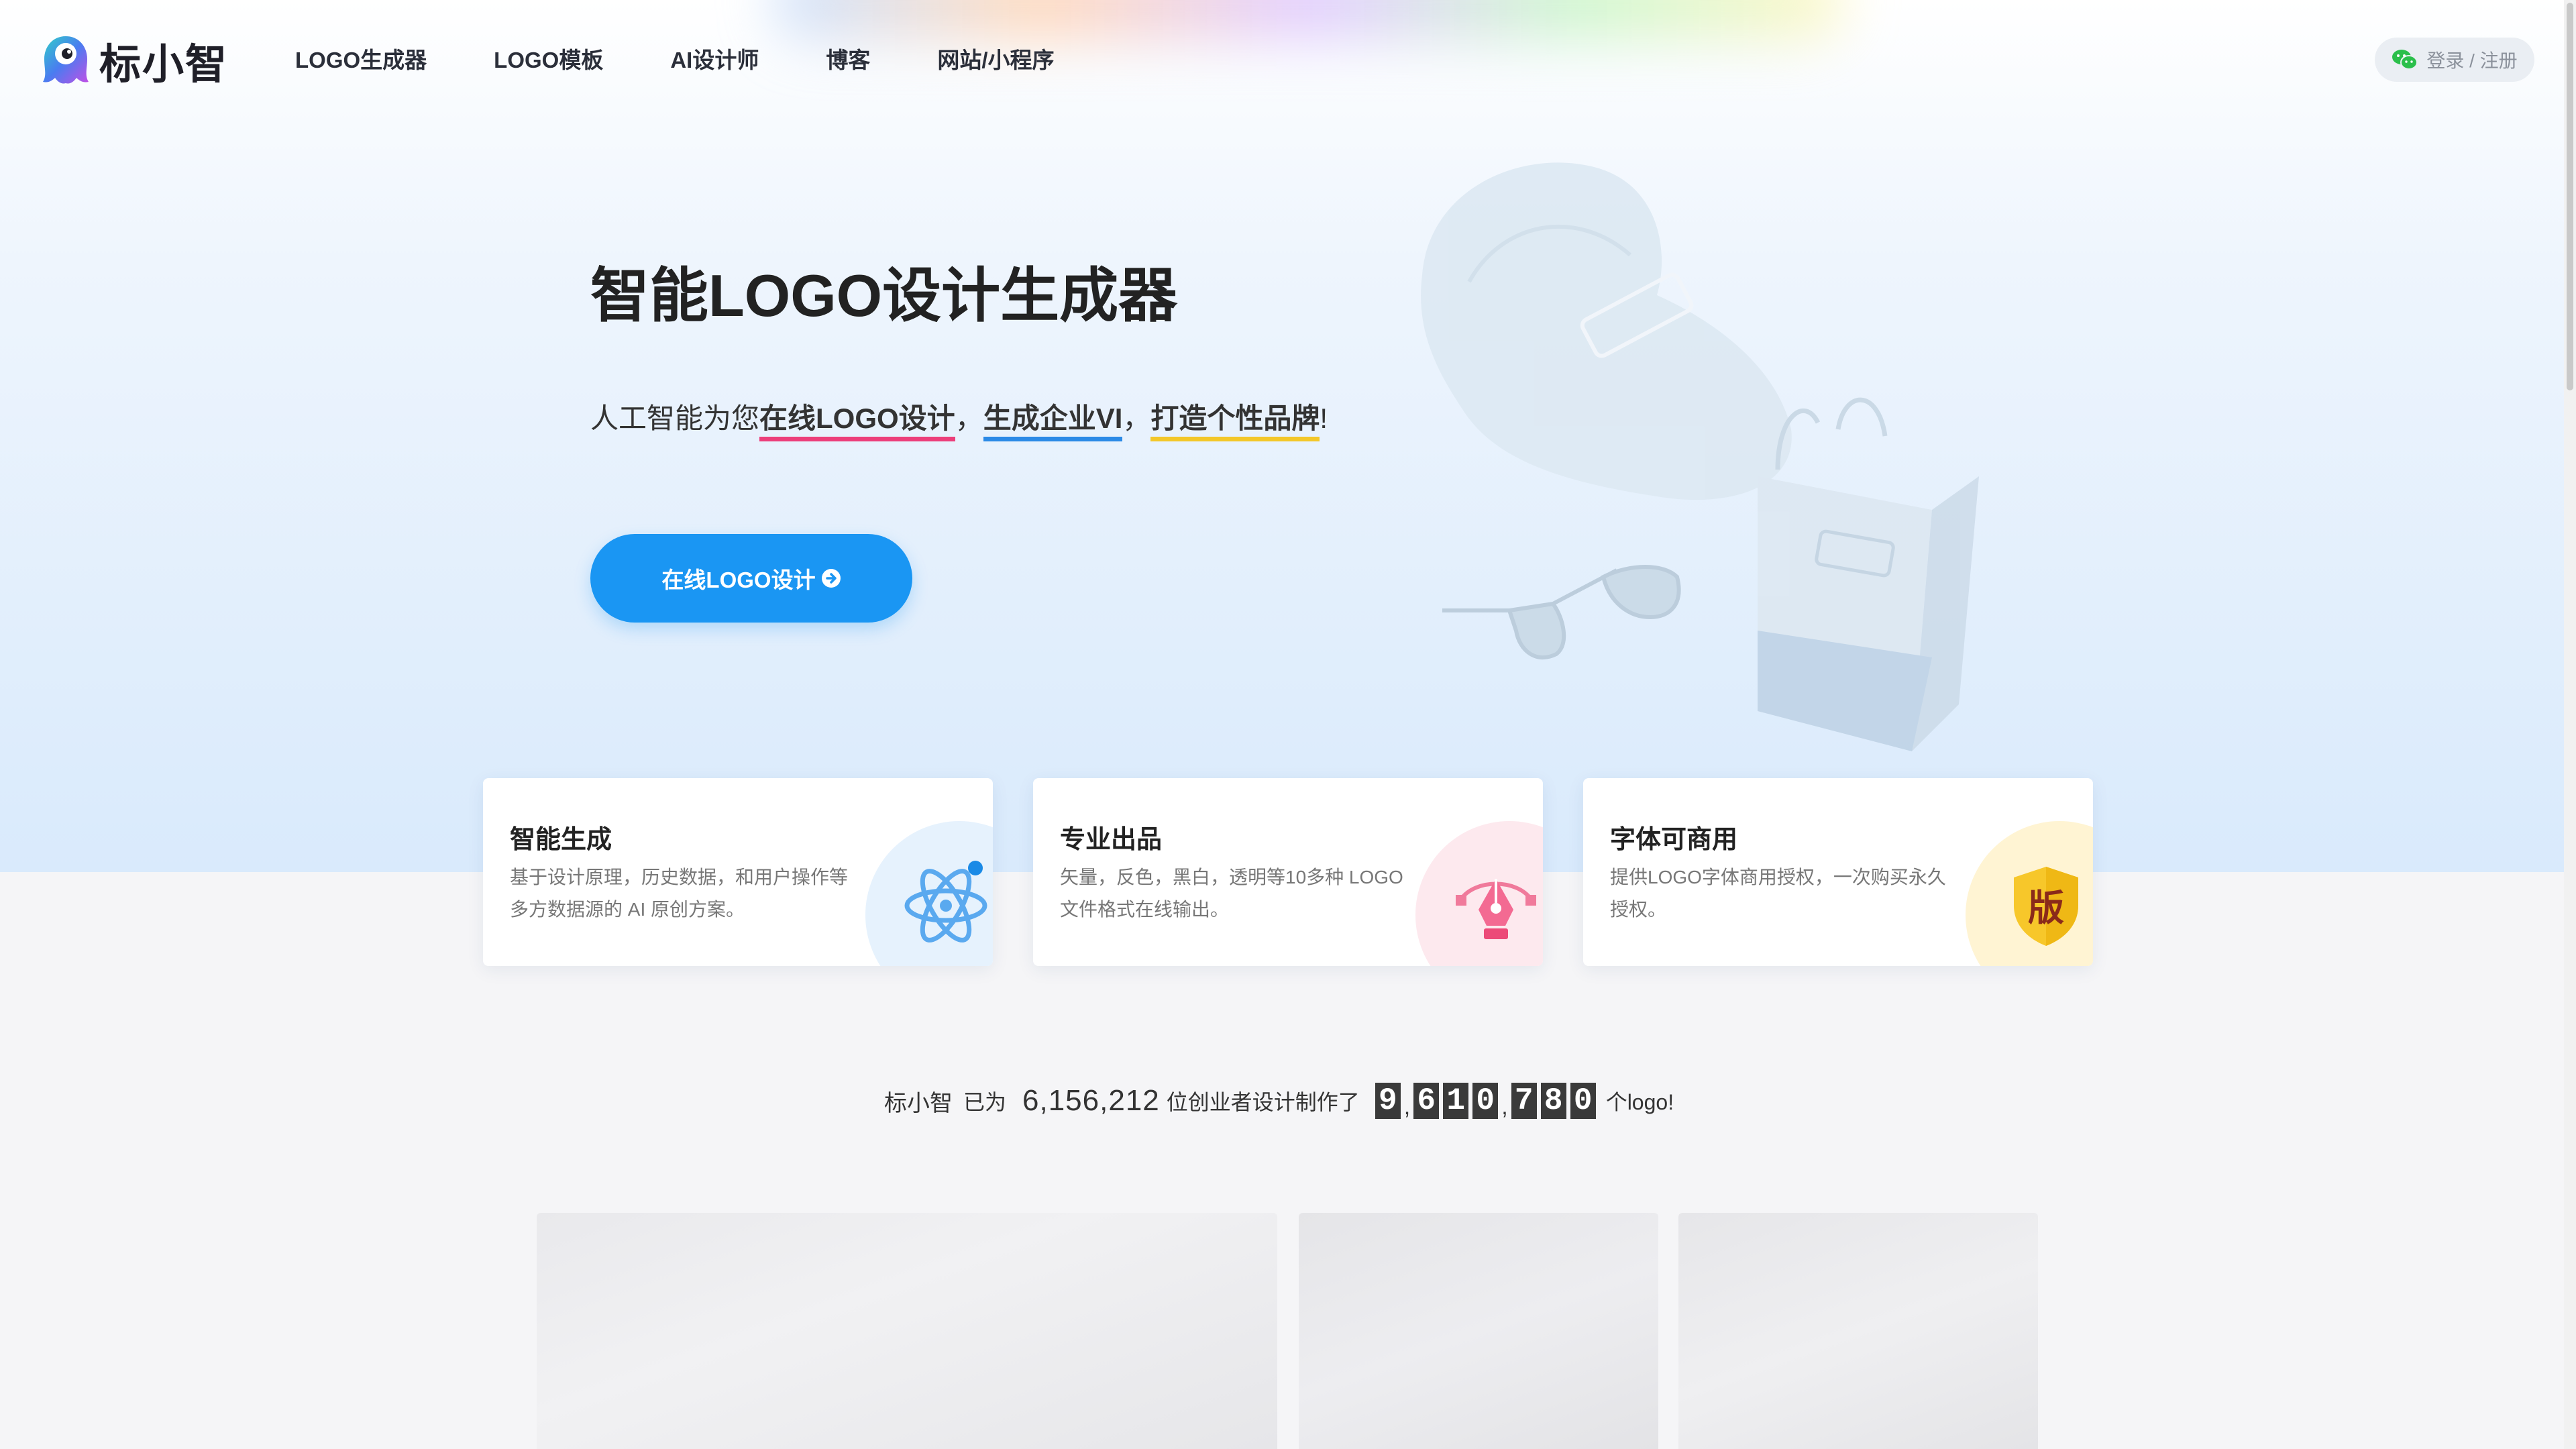 This screenshot has width=2576, height=1449. What do you see at coordinates (548, 60) in the screenshot?
I see `nav-logo-templates: LOGO模板` at bounding box center [548, 60].